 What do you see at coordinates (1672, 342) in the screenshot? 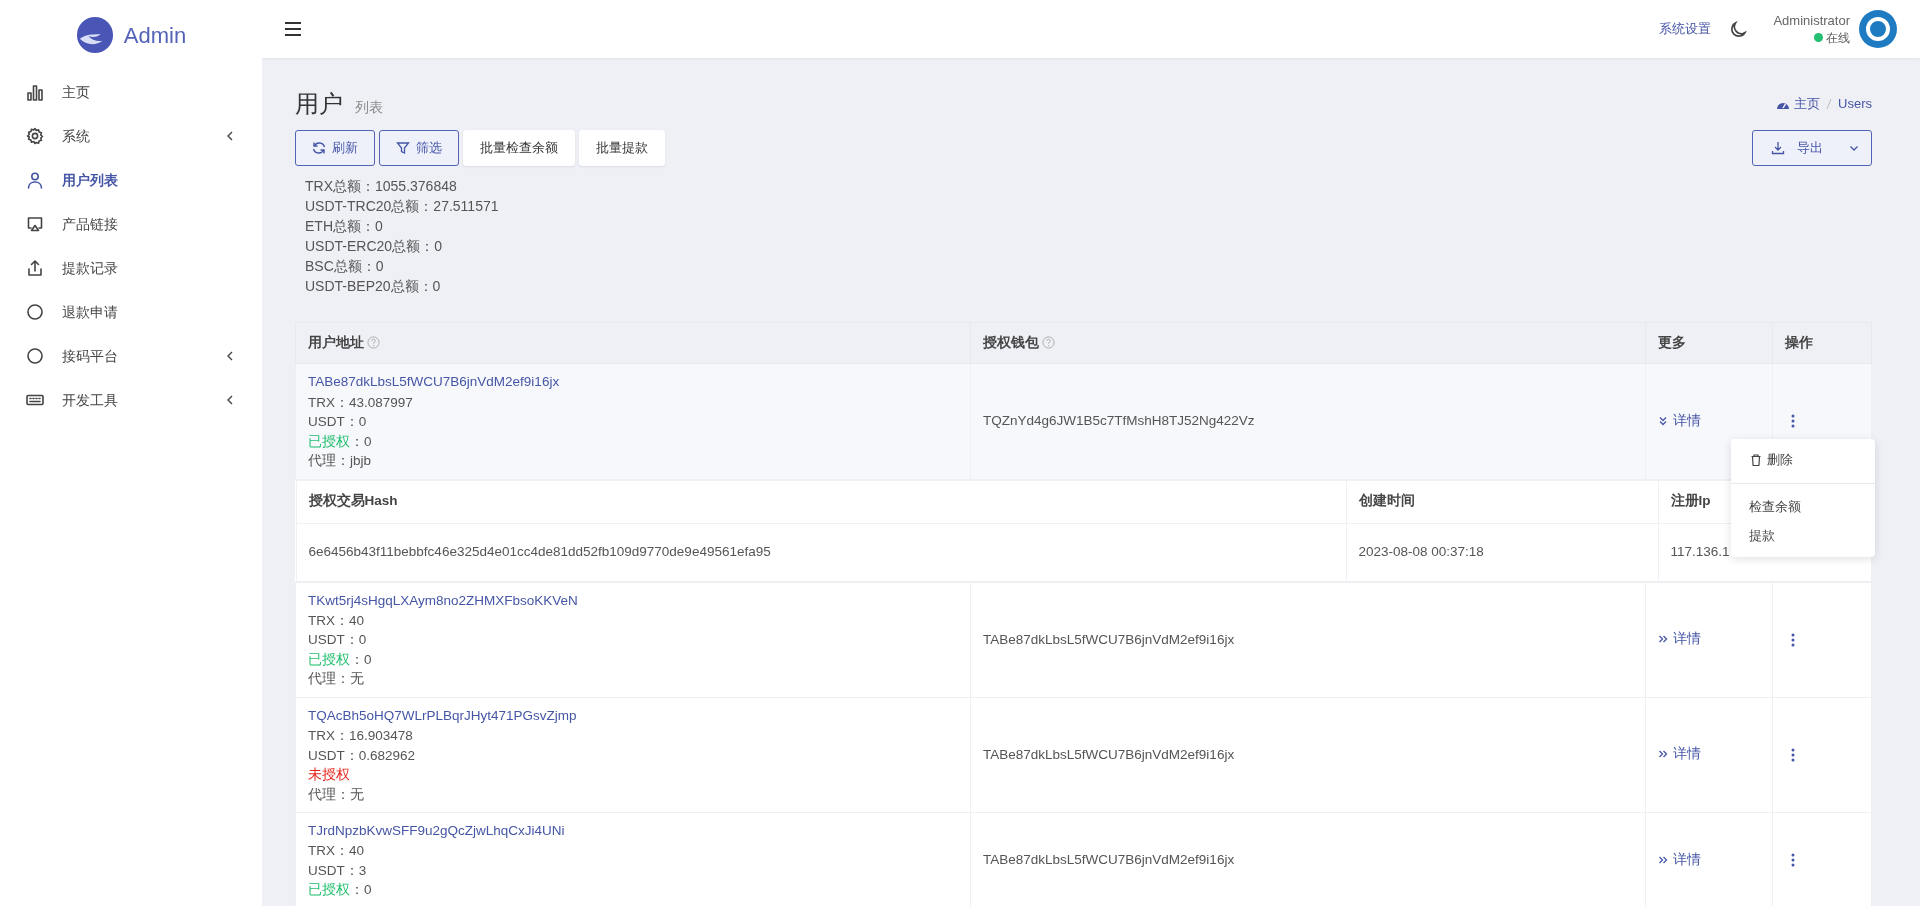
I see `column-header: 更多` at bounding box center [1672, 342].